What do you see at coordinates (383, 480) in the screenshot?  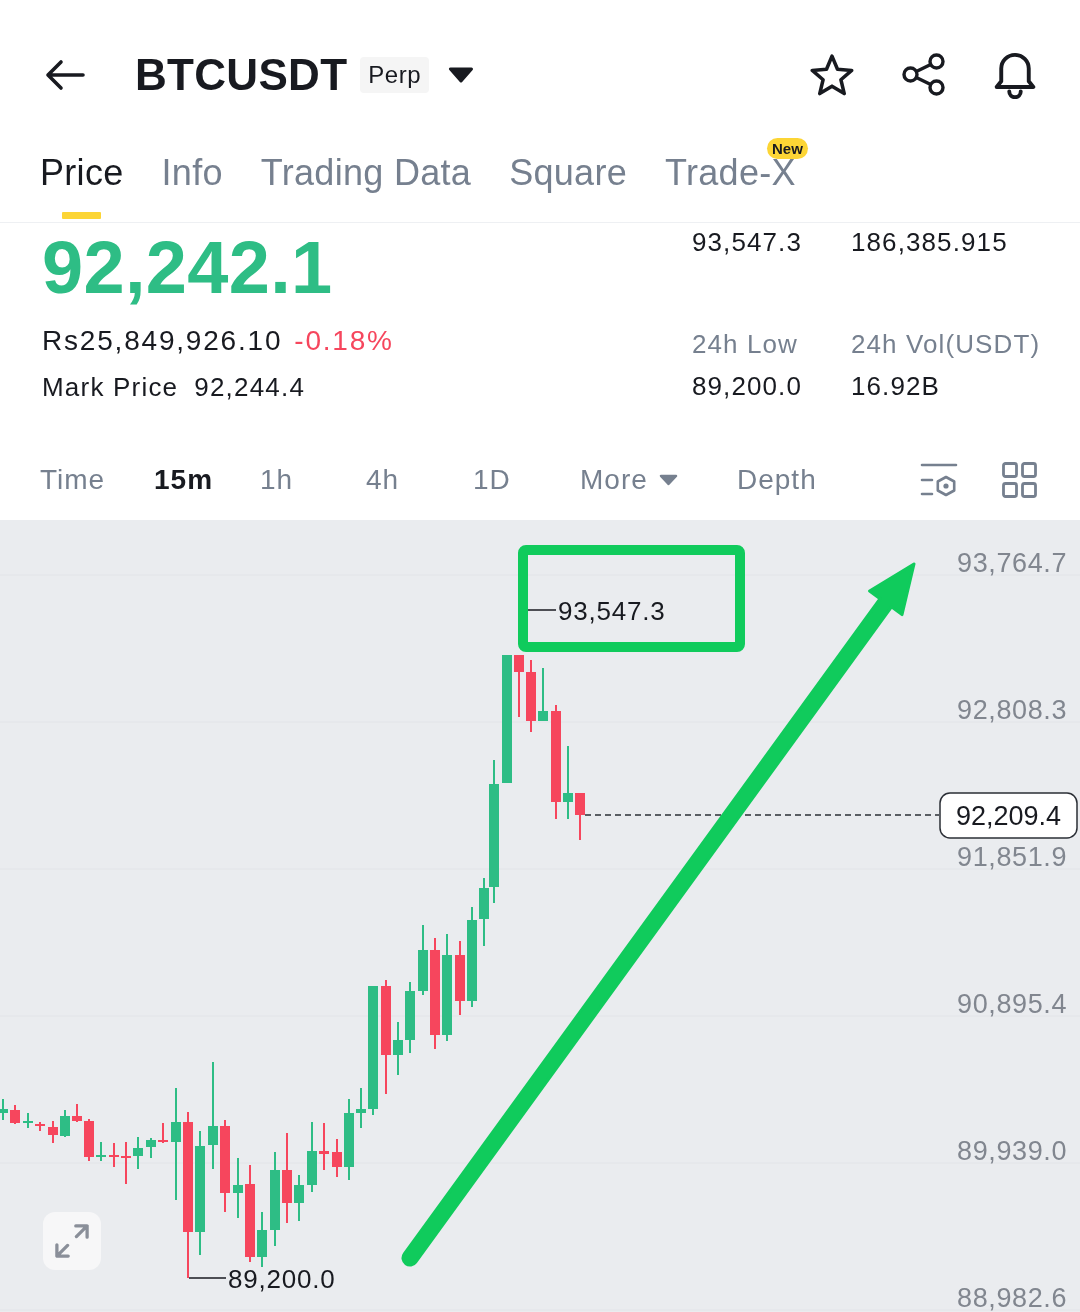 I see `interval-option: 4h` at bounding box center [383, 480].